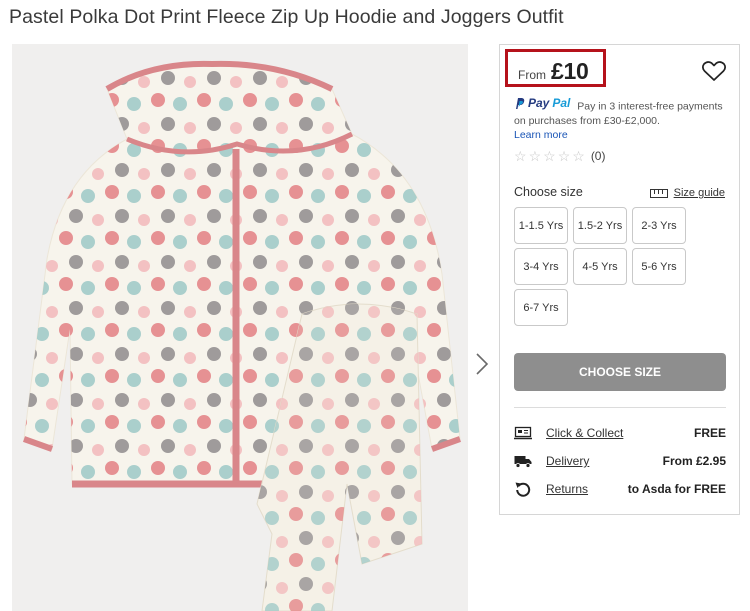 The width and height of the screenshot is (750, 611). What do you see at coordinates (523, 461) in the screenshot?
I see `delivery-truck-icon` at bounding box center [523, 461].